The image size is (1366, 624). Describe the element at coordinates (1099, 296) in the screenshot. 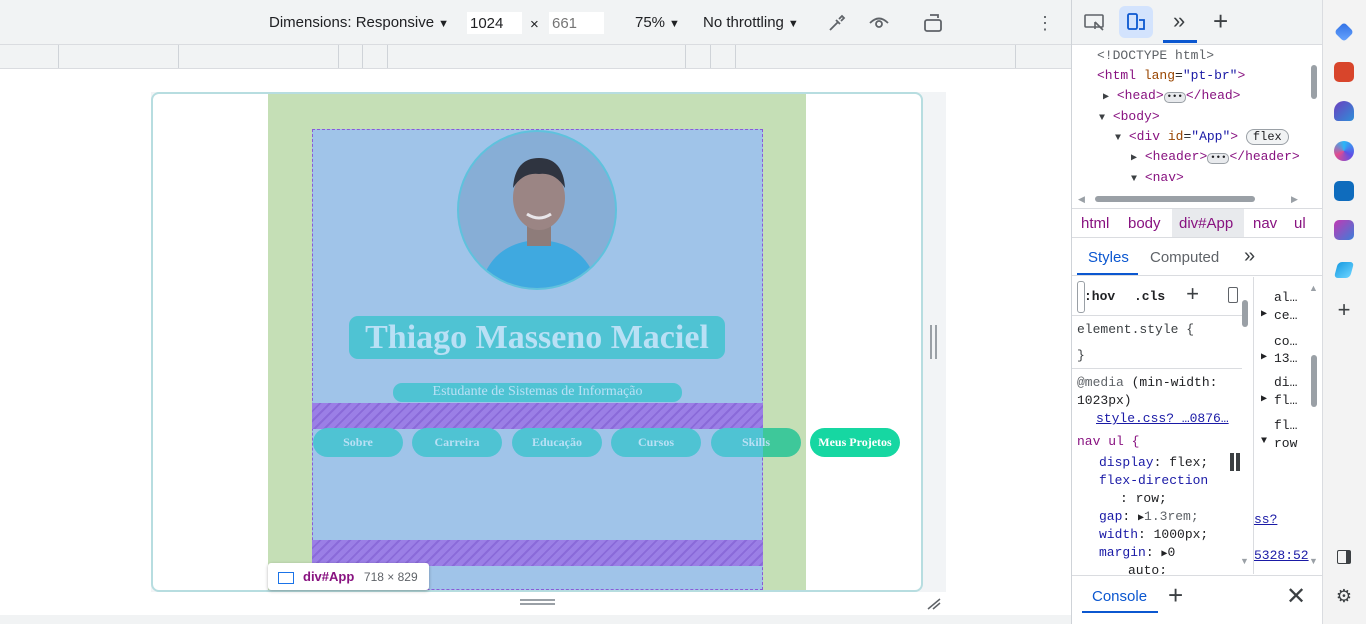

I see `hov-button: :hov` at that location.